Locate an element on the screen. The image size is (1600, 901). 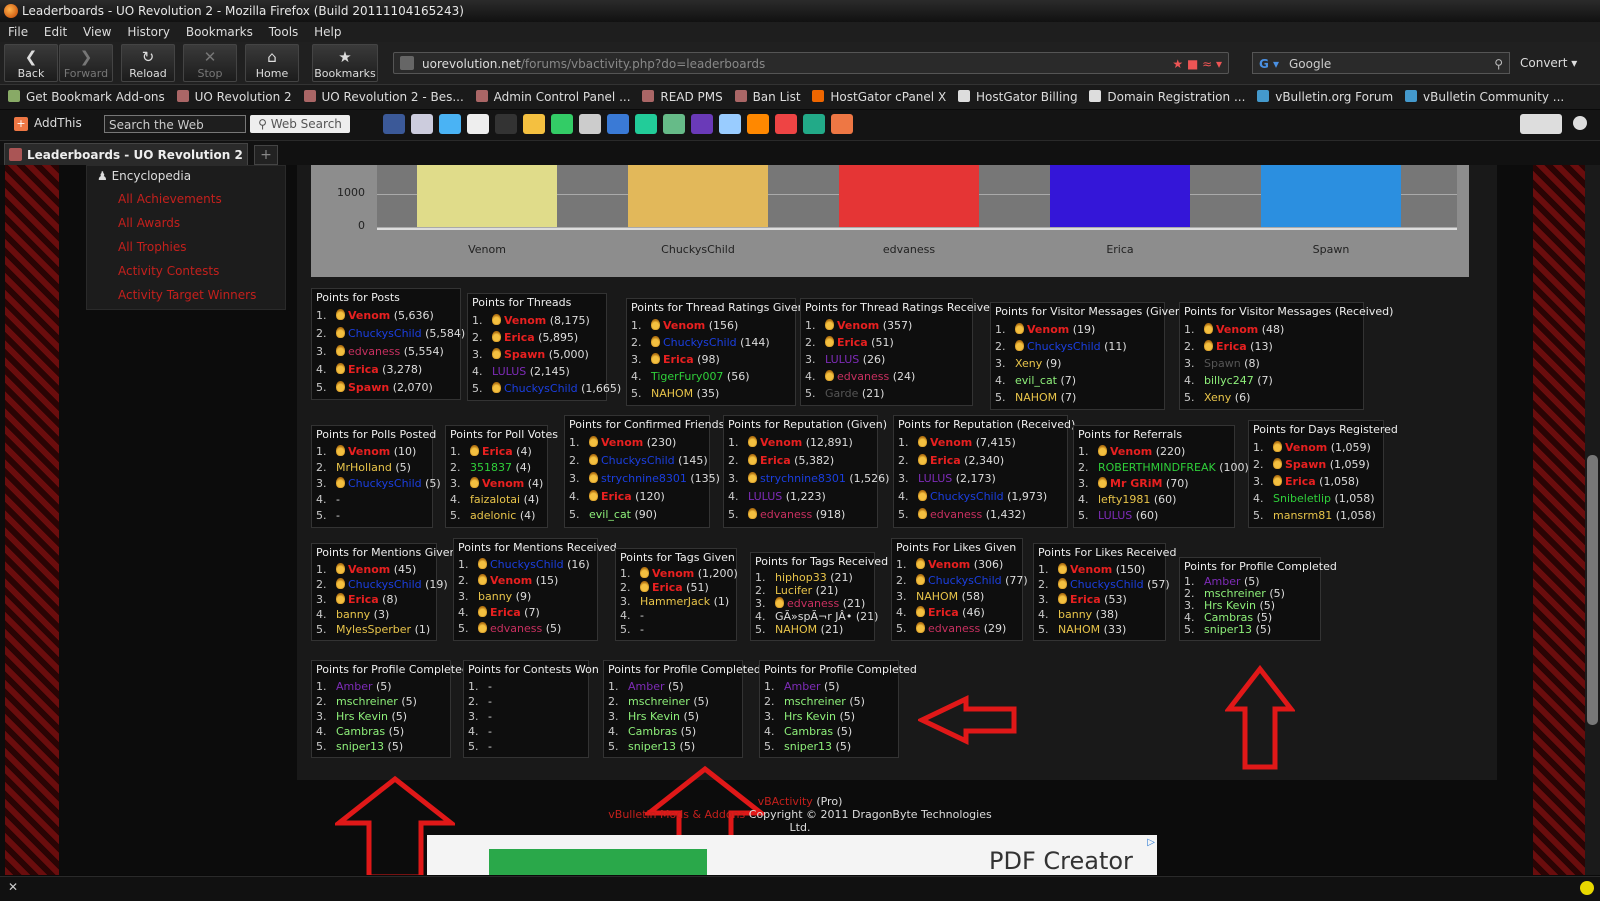
user-link: Hrs Kevin is located at coordinates (810, 716).